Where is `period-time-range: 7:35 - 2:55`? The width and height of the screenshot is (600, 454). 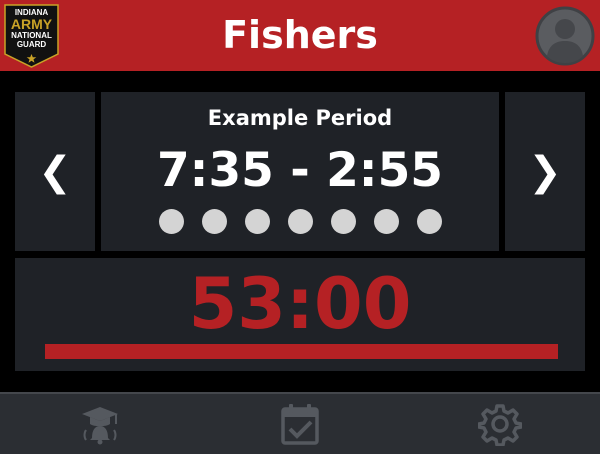 period-time-range: 7:35 - 2:55 is located at coordinates (300, 170).